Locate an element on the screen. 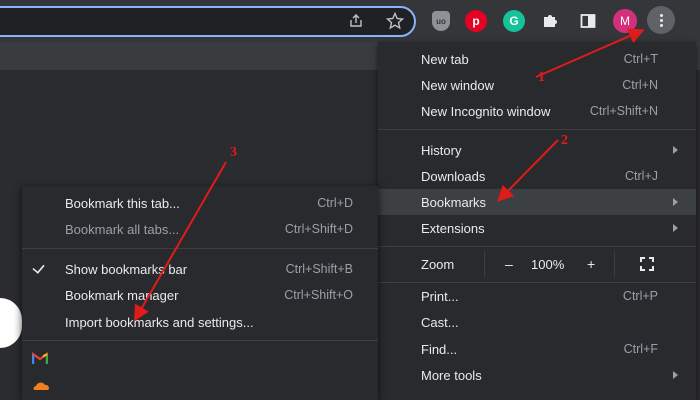 The width and height of the screenshot is (700, 400). annotation-label-2: 2 is located at coordinates (564, 140).